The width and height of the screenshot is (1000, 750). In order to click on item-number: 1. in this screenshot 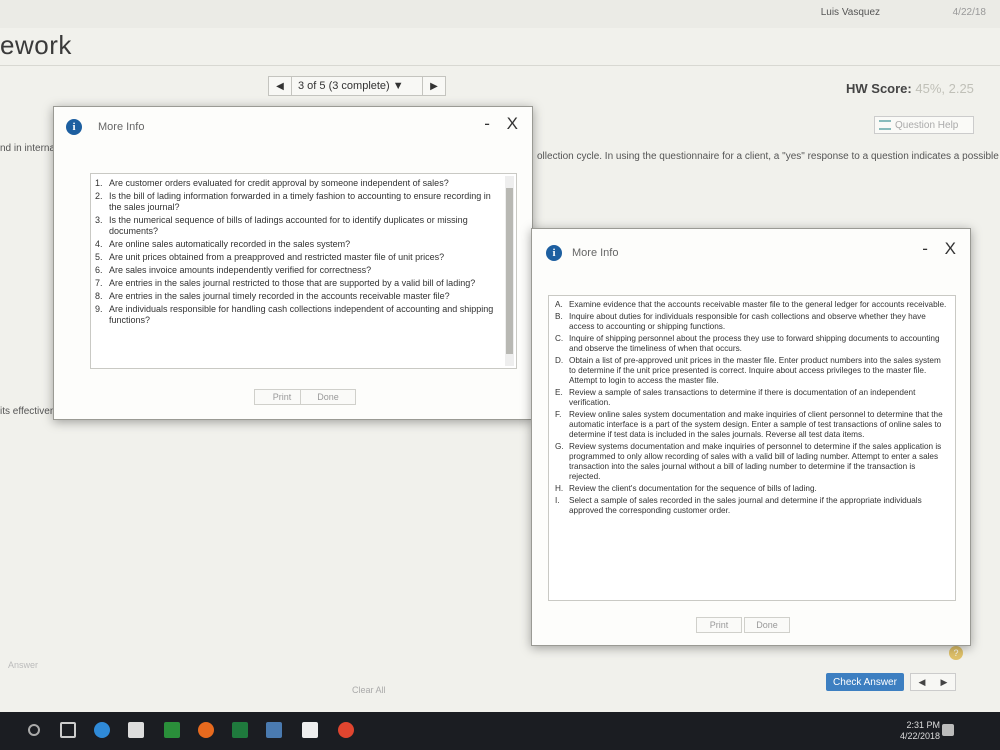, I will do `click(99, 183)`.